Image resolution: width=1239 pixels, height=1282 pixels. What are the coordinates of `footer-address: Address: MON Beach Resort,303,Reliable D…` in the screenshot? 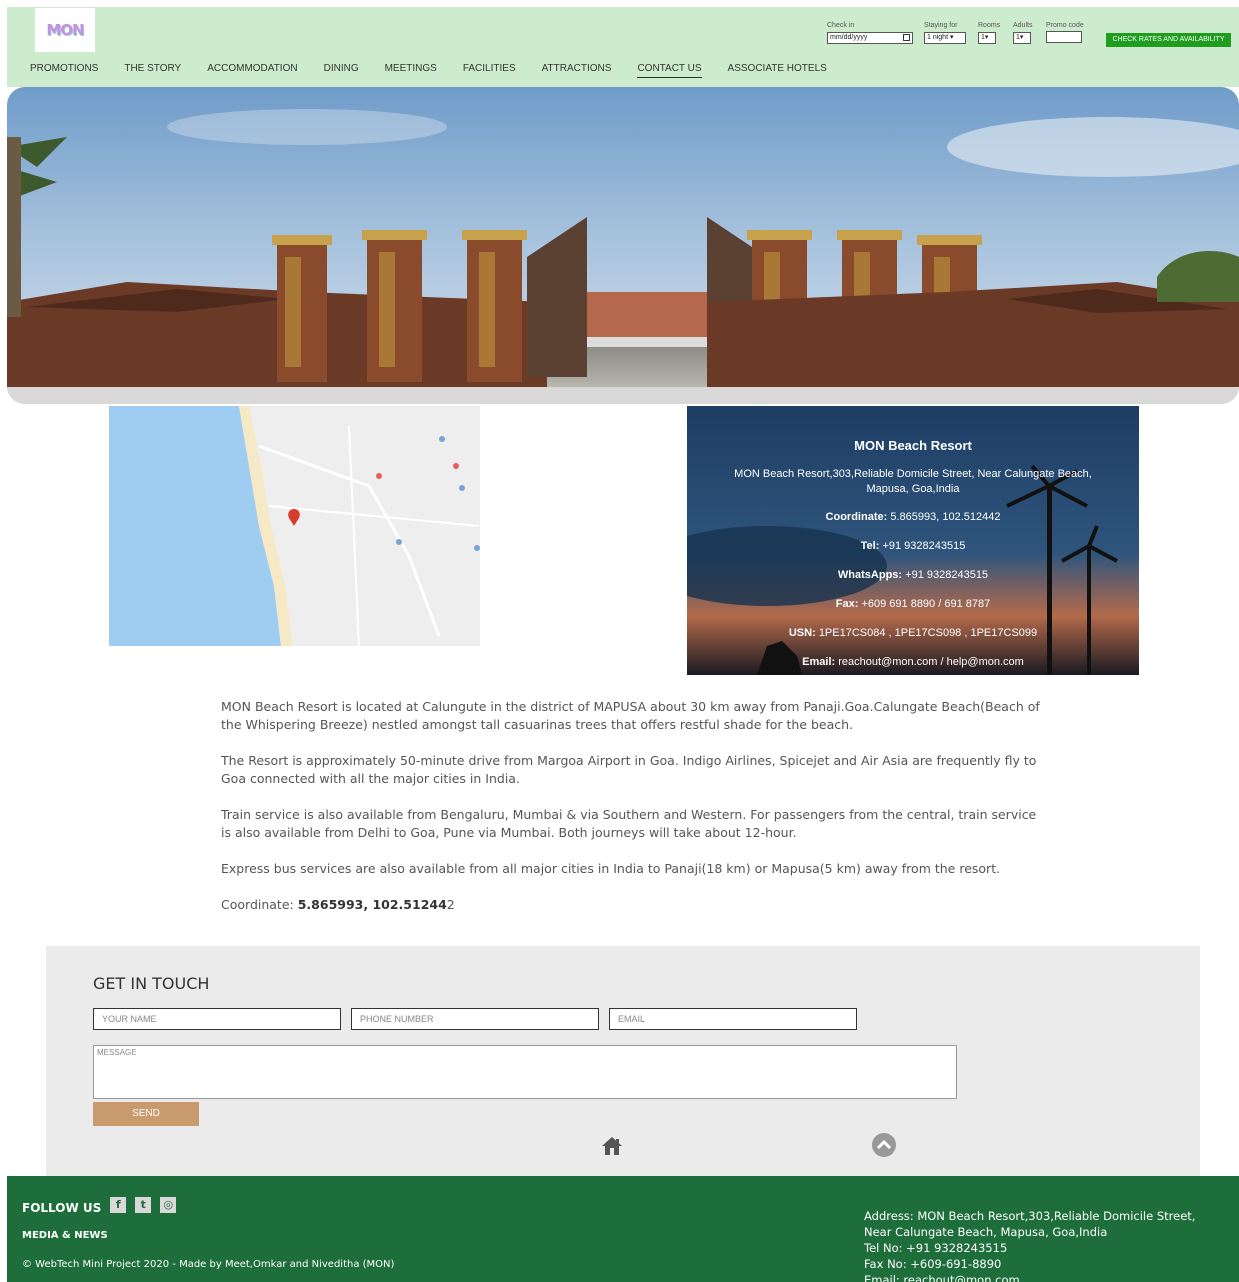 It's located at (1030, 1245).